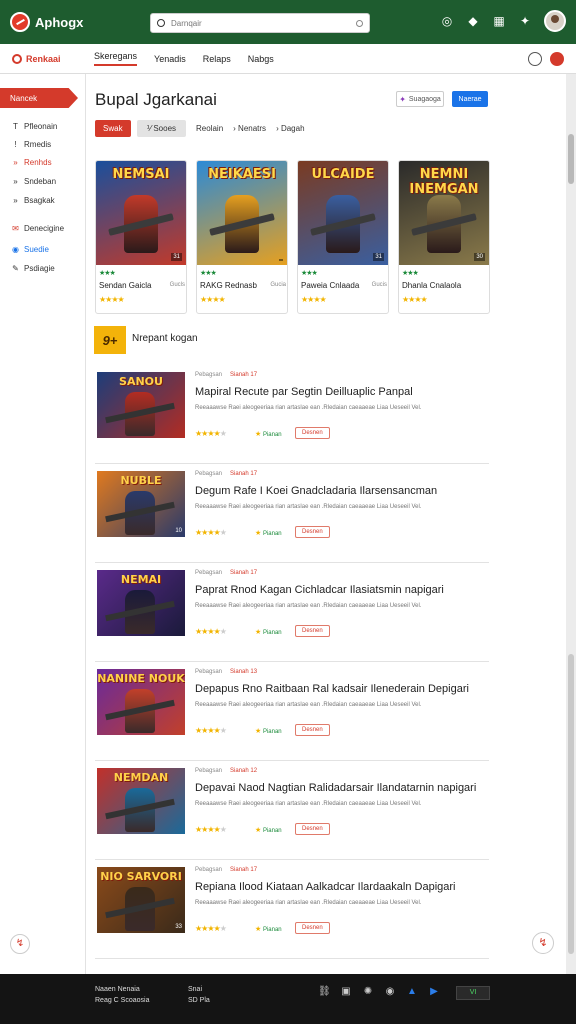 This screenshot has height=1024, width=576. Describe the element at coordinates (479, 257) in the screenshot. I see `game-card-badge: 30` at that location.